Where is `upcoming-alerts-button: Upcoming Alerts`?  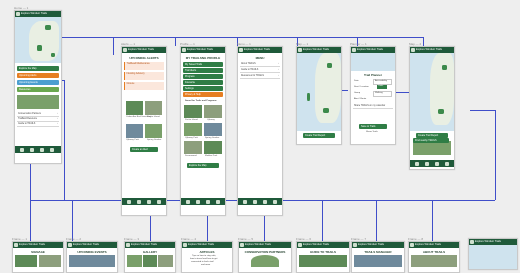
upcoming-alerts-button: Upcoming Alerts is located at coordinates (38, 75).